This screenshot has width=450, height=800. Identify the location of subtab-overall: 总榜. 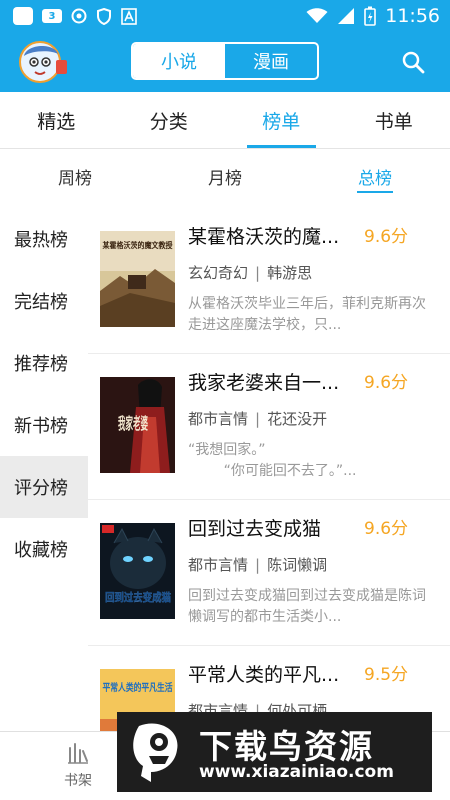
(375, 176).